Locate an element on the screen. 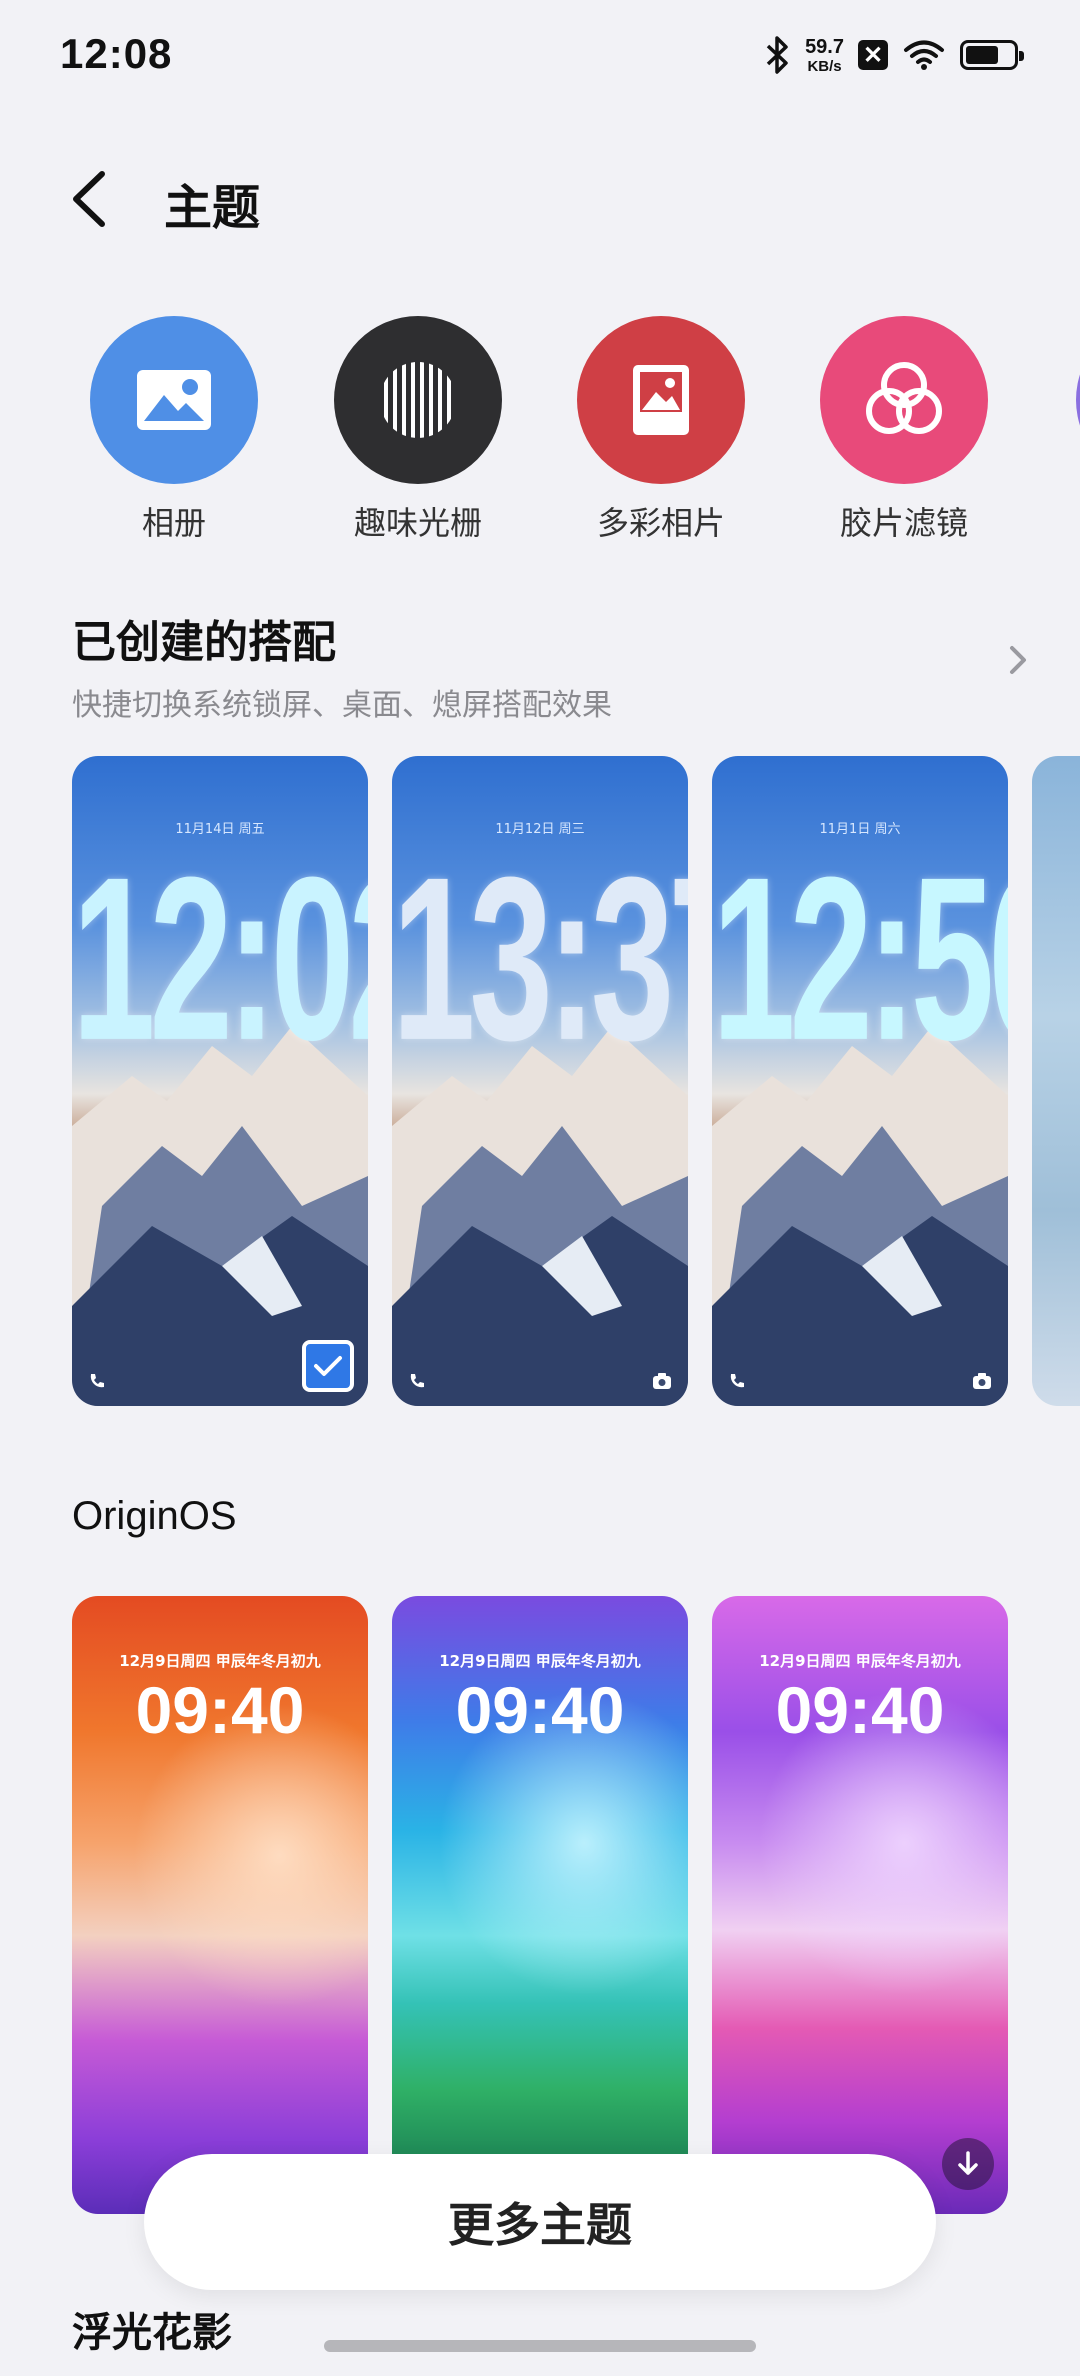 The width and height of the screenshot is (1080, 2376). download-icon is located at coordinates (968, 2163).